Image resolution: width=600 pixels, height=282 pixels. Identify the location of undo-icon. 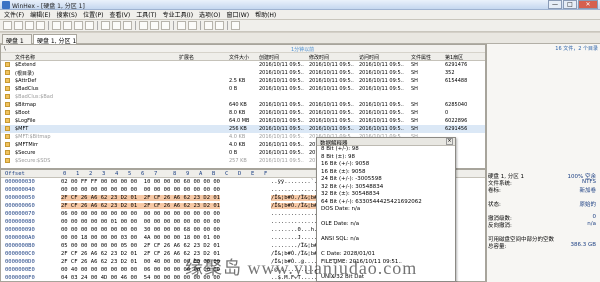
(56, 25).